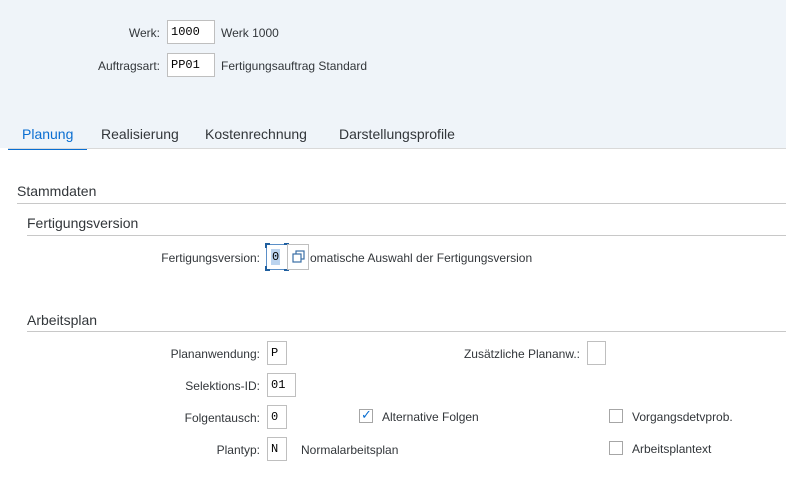 This screenshot has width=786, height=502. What do you see at coordinates (191, 65) in the screenshot?
I see `auftragsart-field: PP01` at bounding box center [191, 65].